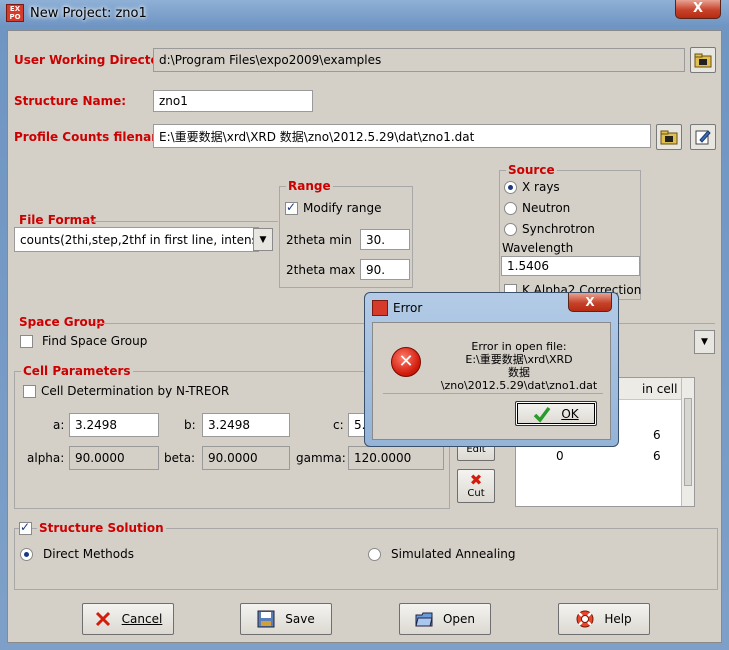 Image resolution: width=729 pixels, height=650 pixels. Describe the element at coordinates (570, 413) in the screenshot. I see `ok-label: OK` at that location.